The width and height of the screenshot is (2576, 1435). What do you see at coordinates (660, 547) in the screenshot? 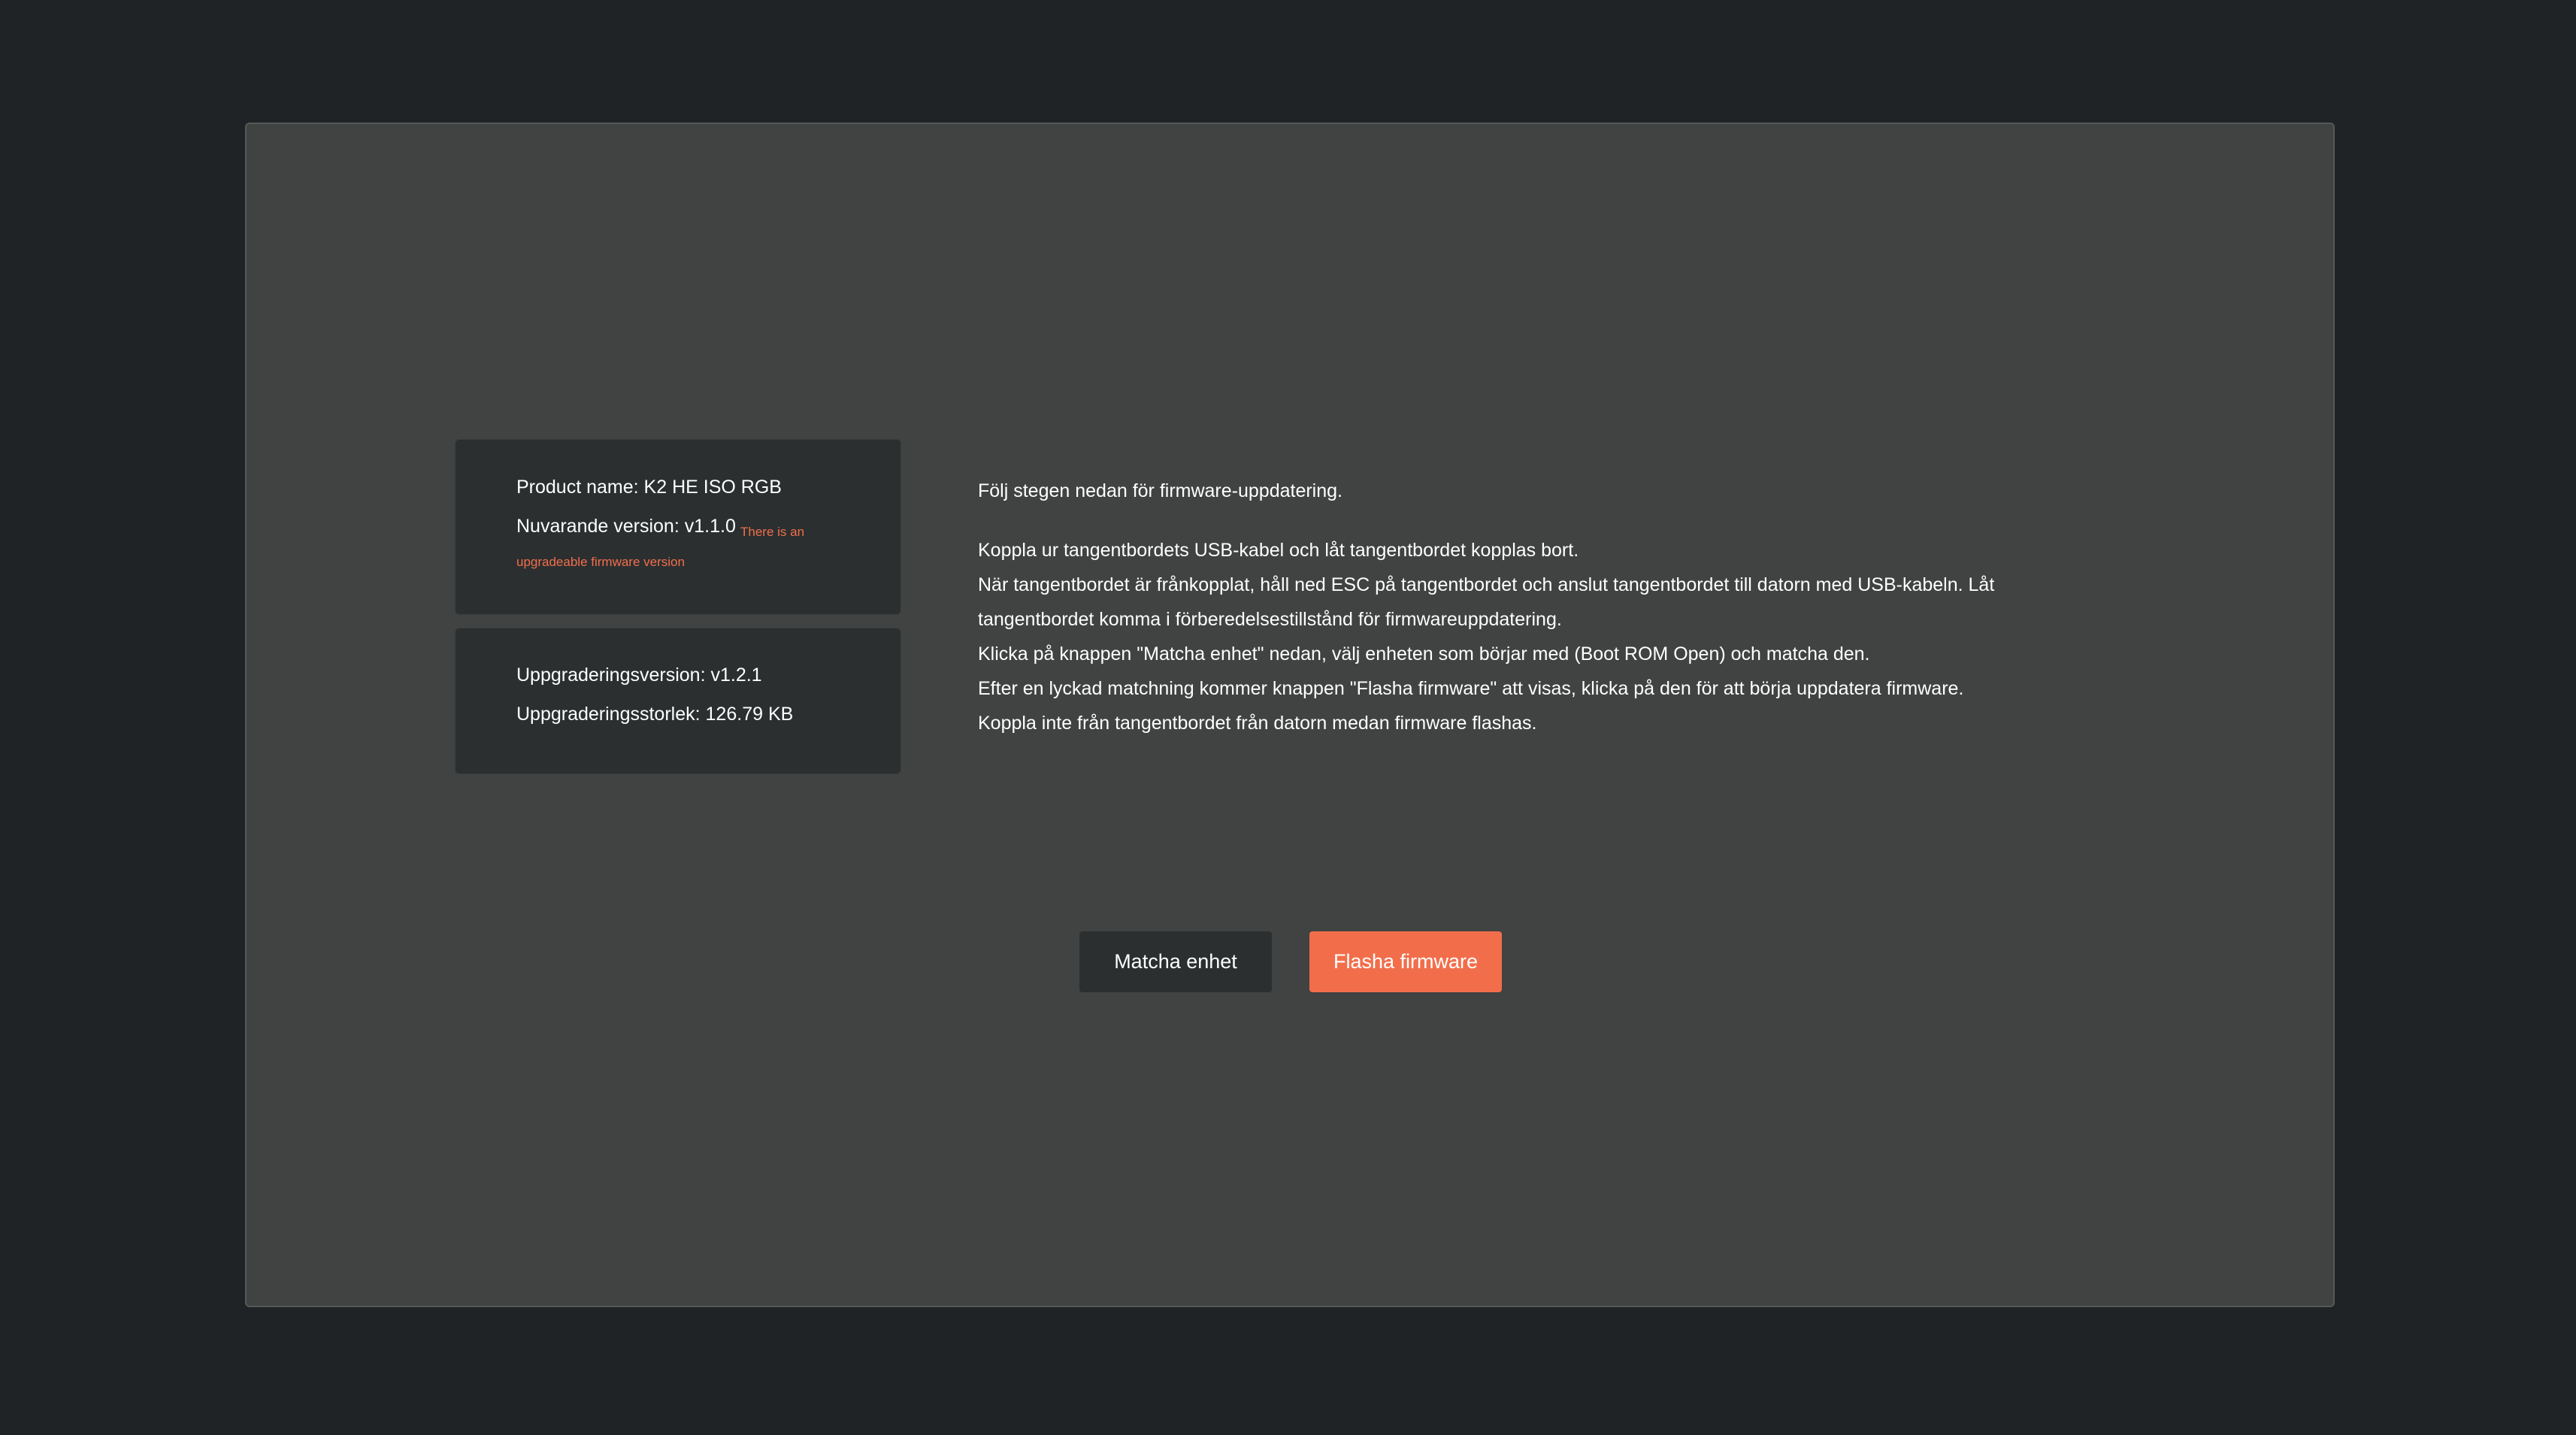
I see `upgrade-available-note: There is an upgradeable firmware version` at bounding box center [660, 547].